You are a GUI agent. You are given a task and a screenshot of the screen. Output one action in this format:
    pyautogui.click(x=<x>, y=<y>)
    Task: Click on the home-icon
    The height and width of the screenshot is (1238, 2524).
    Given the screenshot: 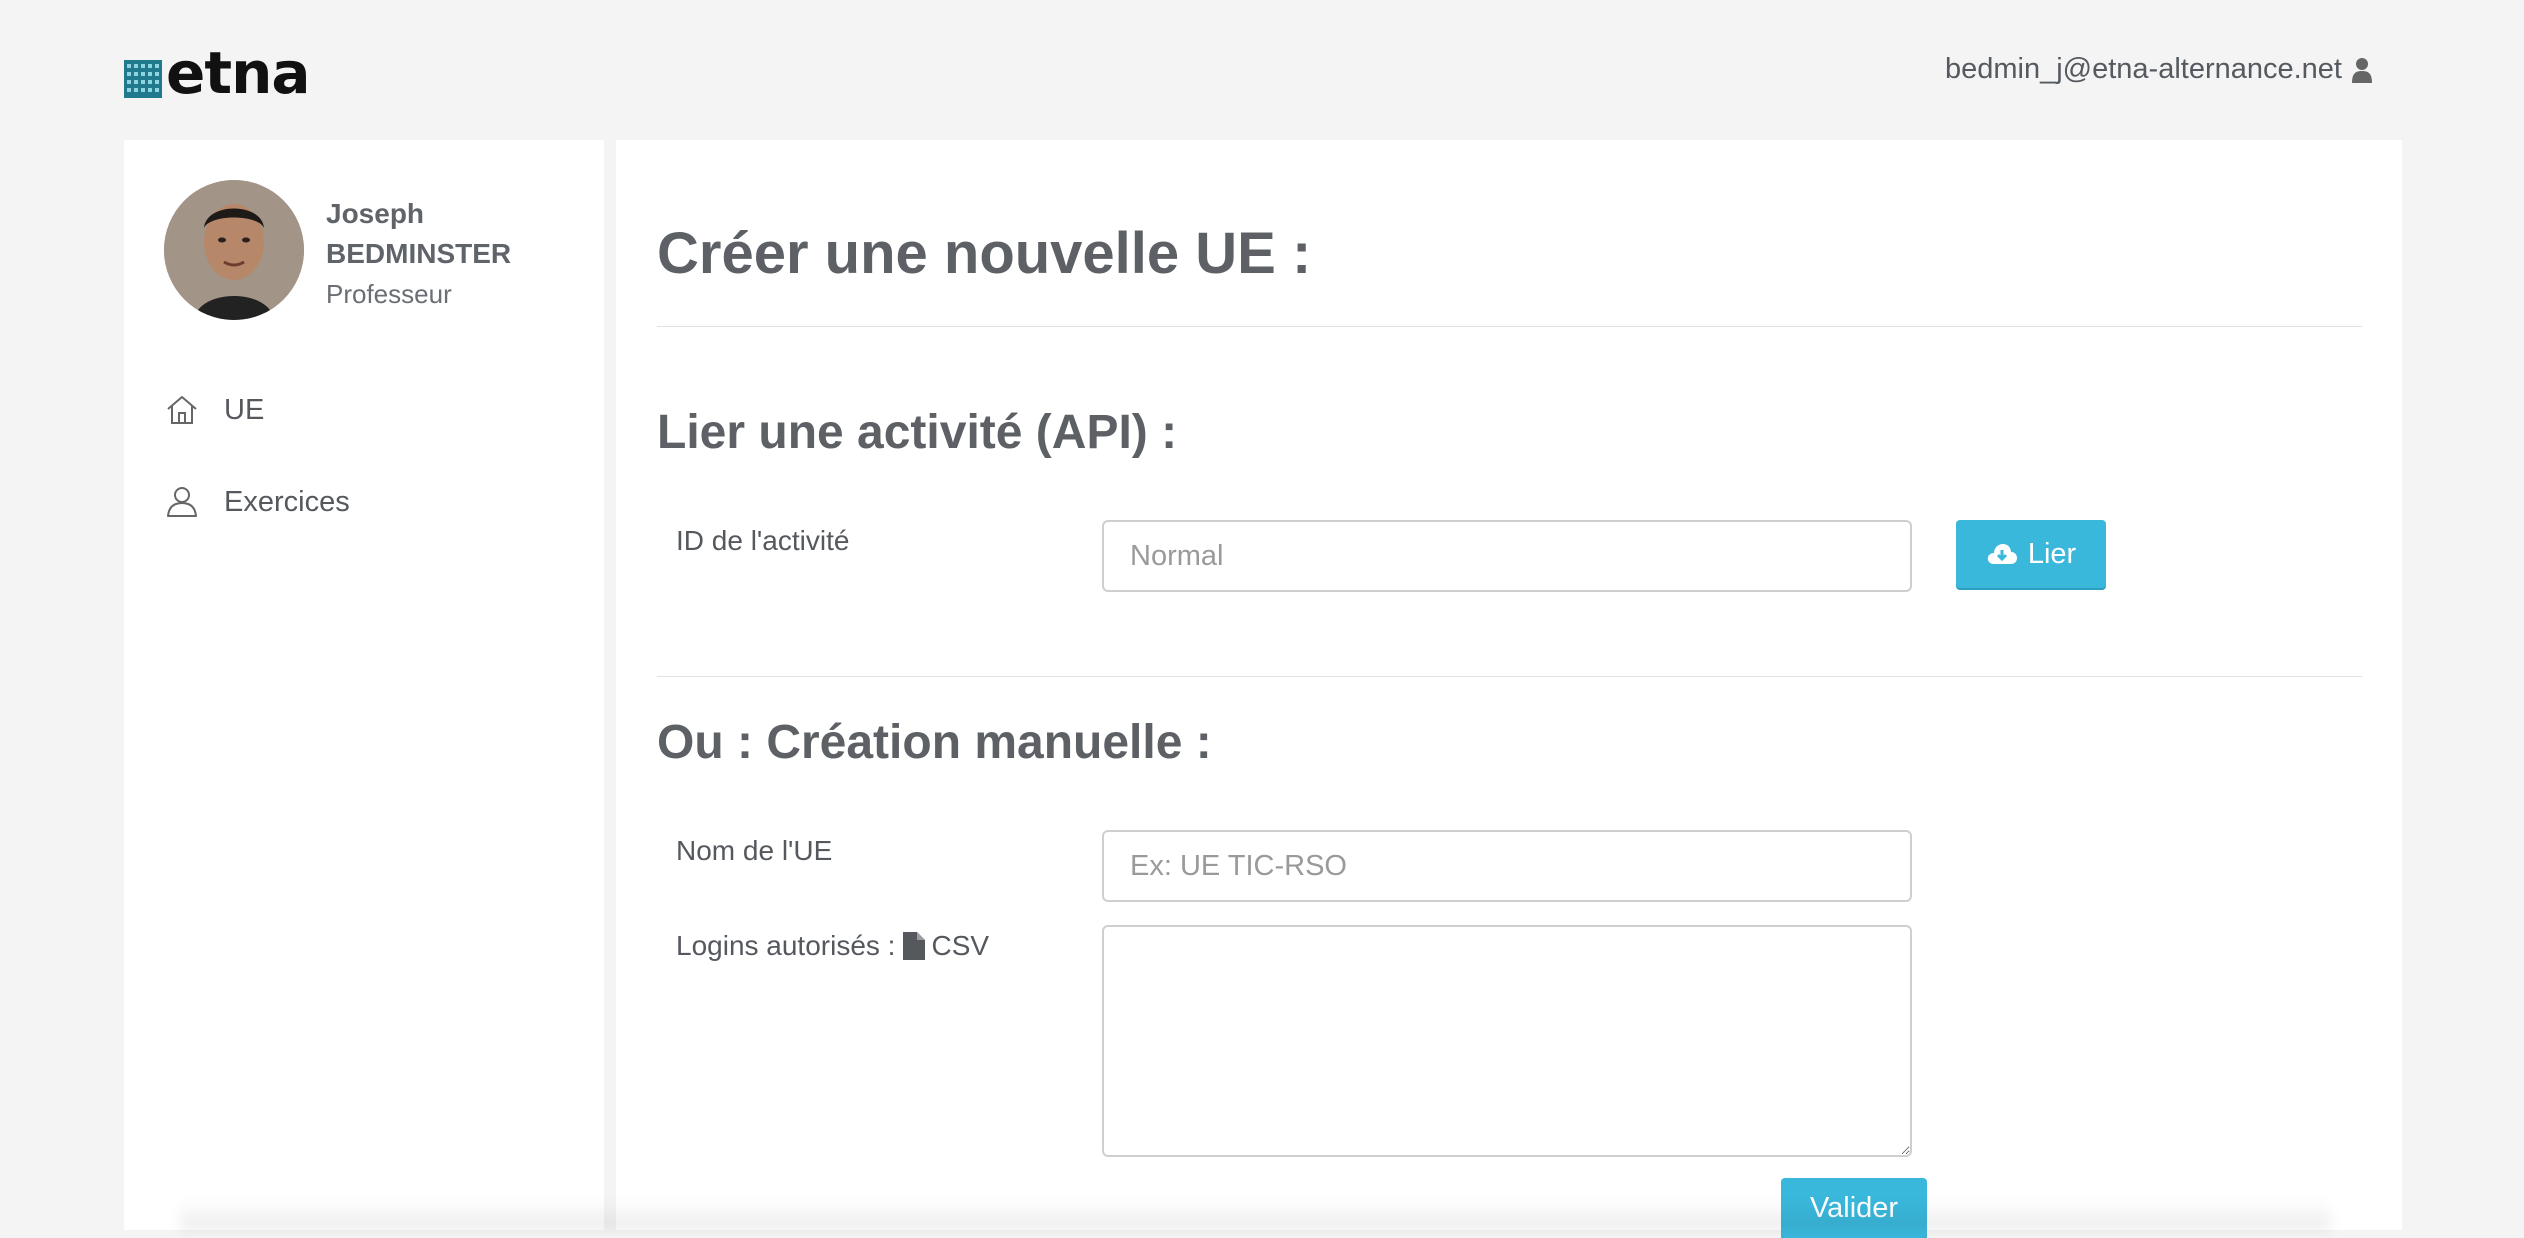 What is the action you would take?
    pyautogui.click(x=182, y=410)
    